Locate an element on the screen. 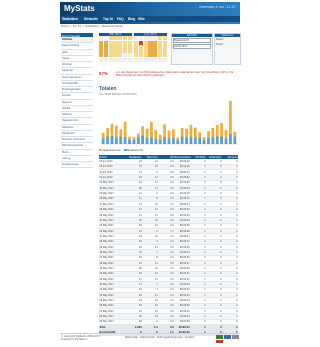  legend-label-neubesuche: Neubesuche is located at coordinates (135, 151).